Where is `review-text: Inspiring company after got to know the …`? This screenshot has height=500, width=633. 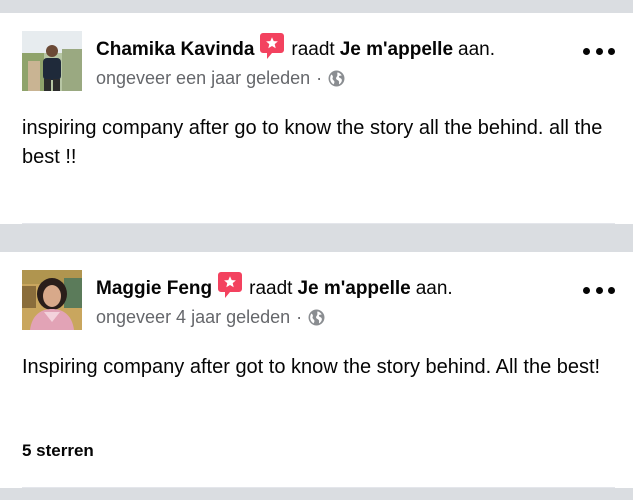 review-text: Inspiring company after got to know the … is located at coordinates (311, 367).